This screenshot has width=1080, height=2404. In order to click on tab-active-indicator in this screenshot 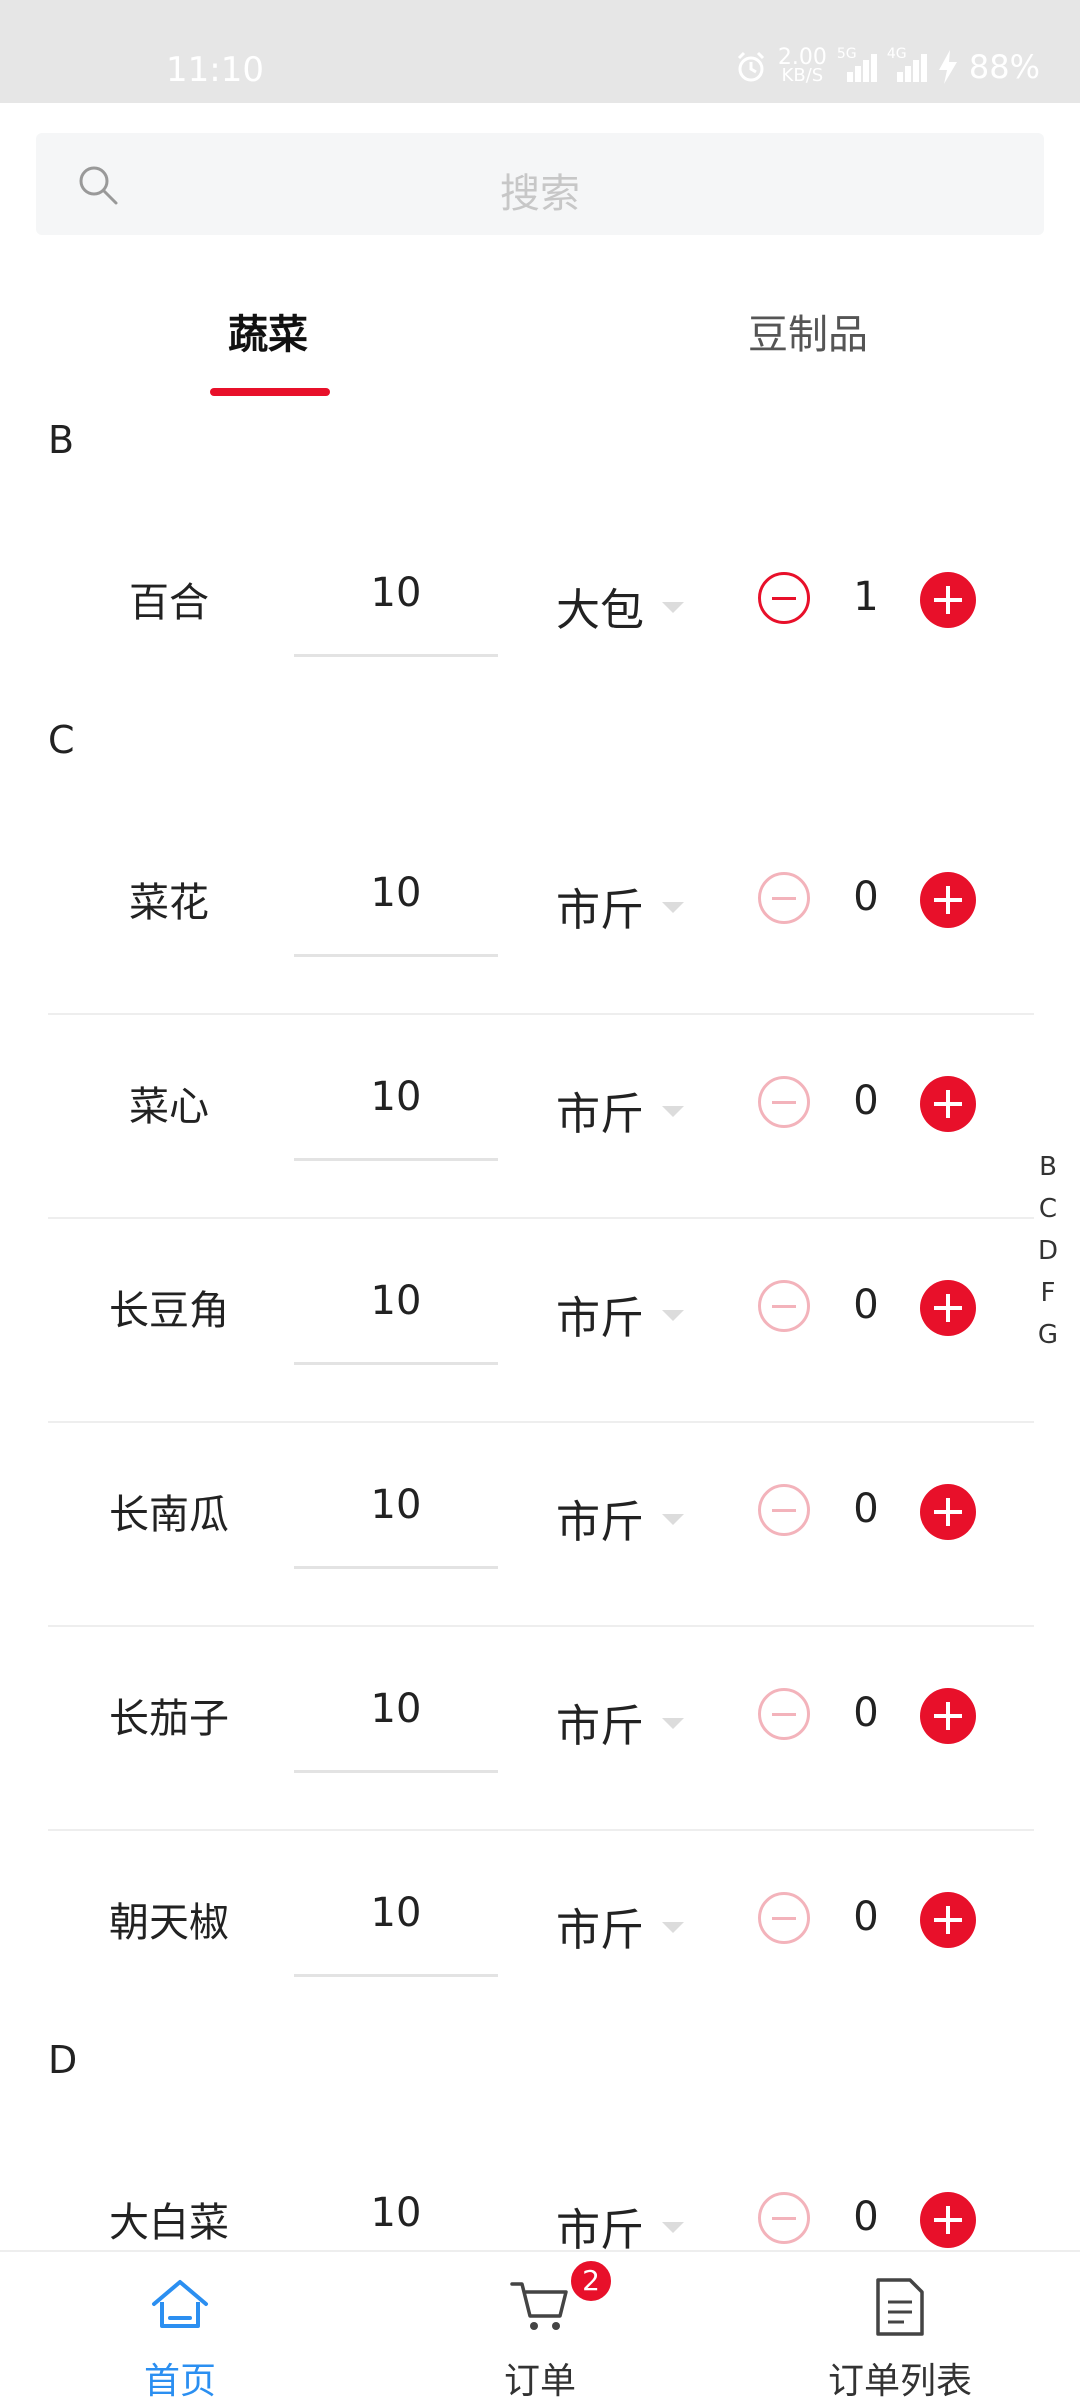, I will do `click(270, 392)`.